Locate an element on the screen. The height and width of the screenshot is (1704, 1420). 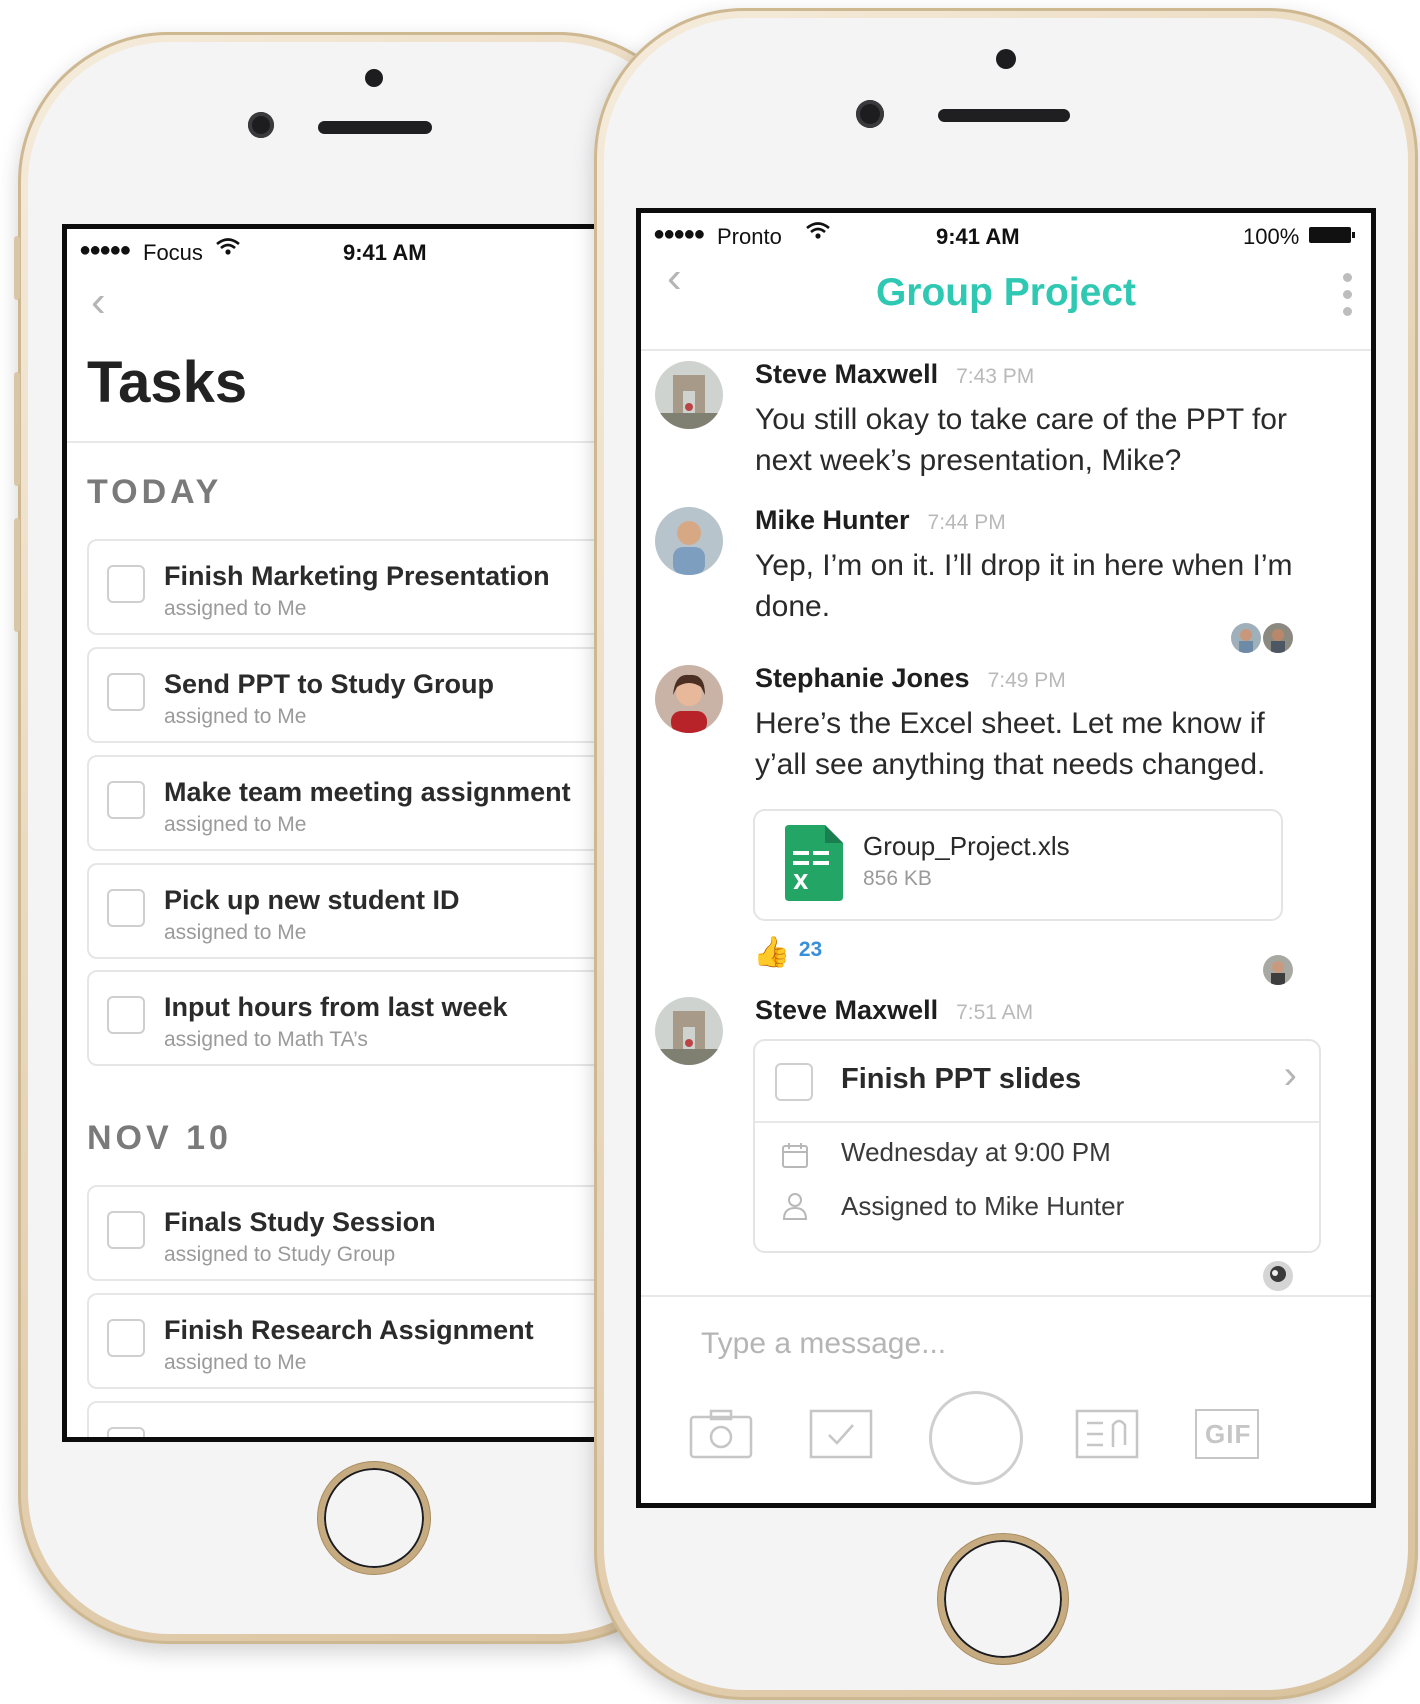
attachment-size: 856 KB is located at coordinates (897, 878).